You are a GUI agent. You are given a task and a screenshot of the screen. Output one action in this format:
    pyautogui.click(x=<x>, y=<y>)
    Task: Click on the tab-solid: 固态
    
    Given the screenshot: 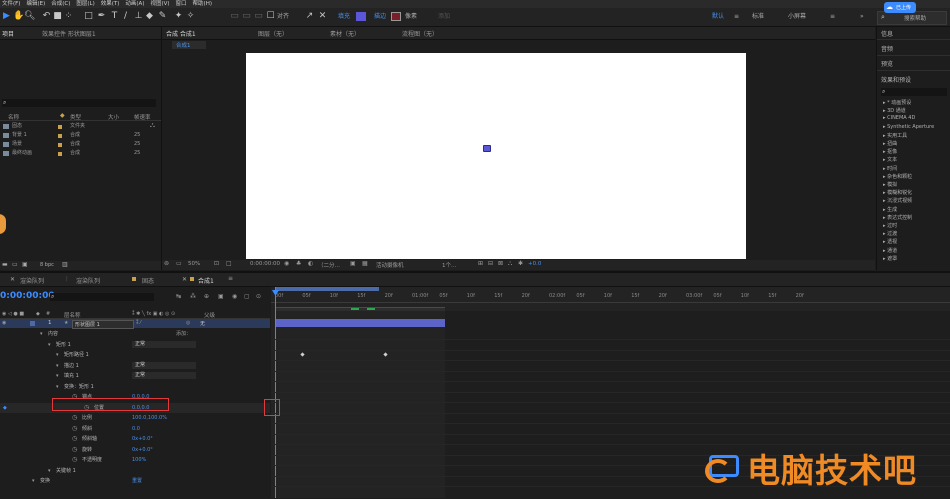 What is the action you would take?
    pyautogui.click(x=148, y=280)
    